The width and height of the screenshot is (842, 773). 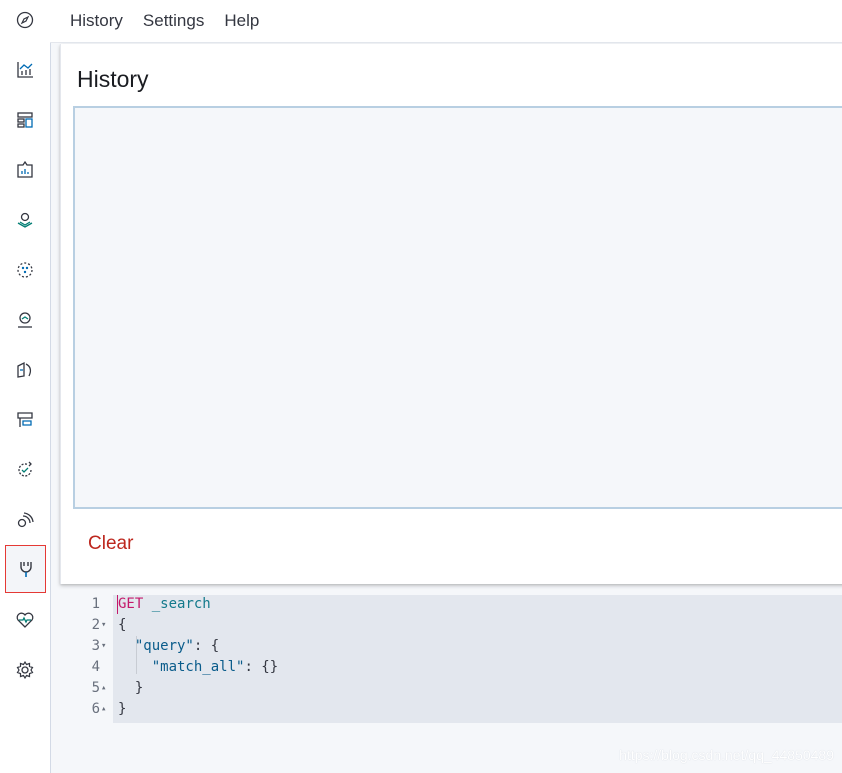 I want to click on json-punct: }, so click(x=139, y=688).